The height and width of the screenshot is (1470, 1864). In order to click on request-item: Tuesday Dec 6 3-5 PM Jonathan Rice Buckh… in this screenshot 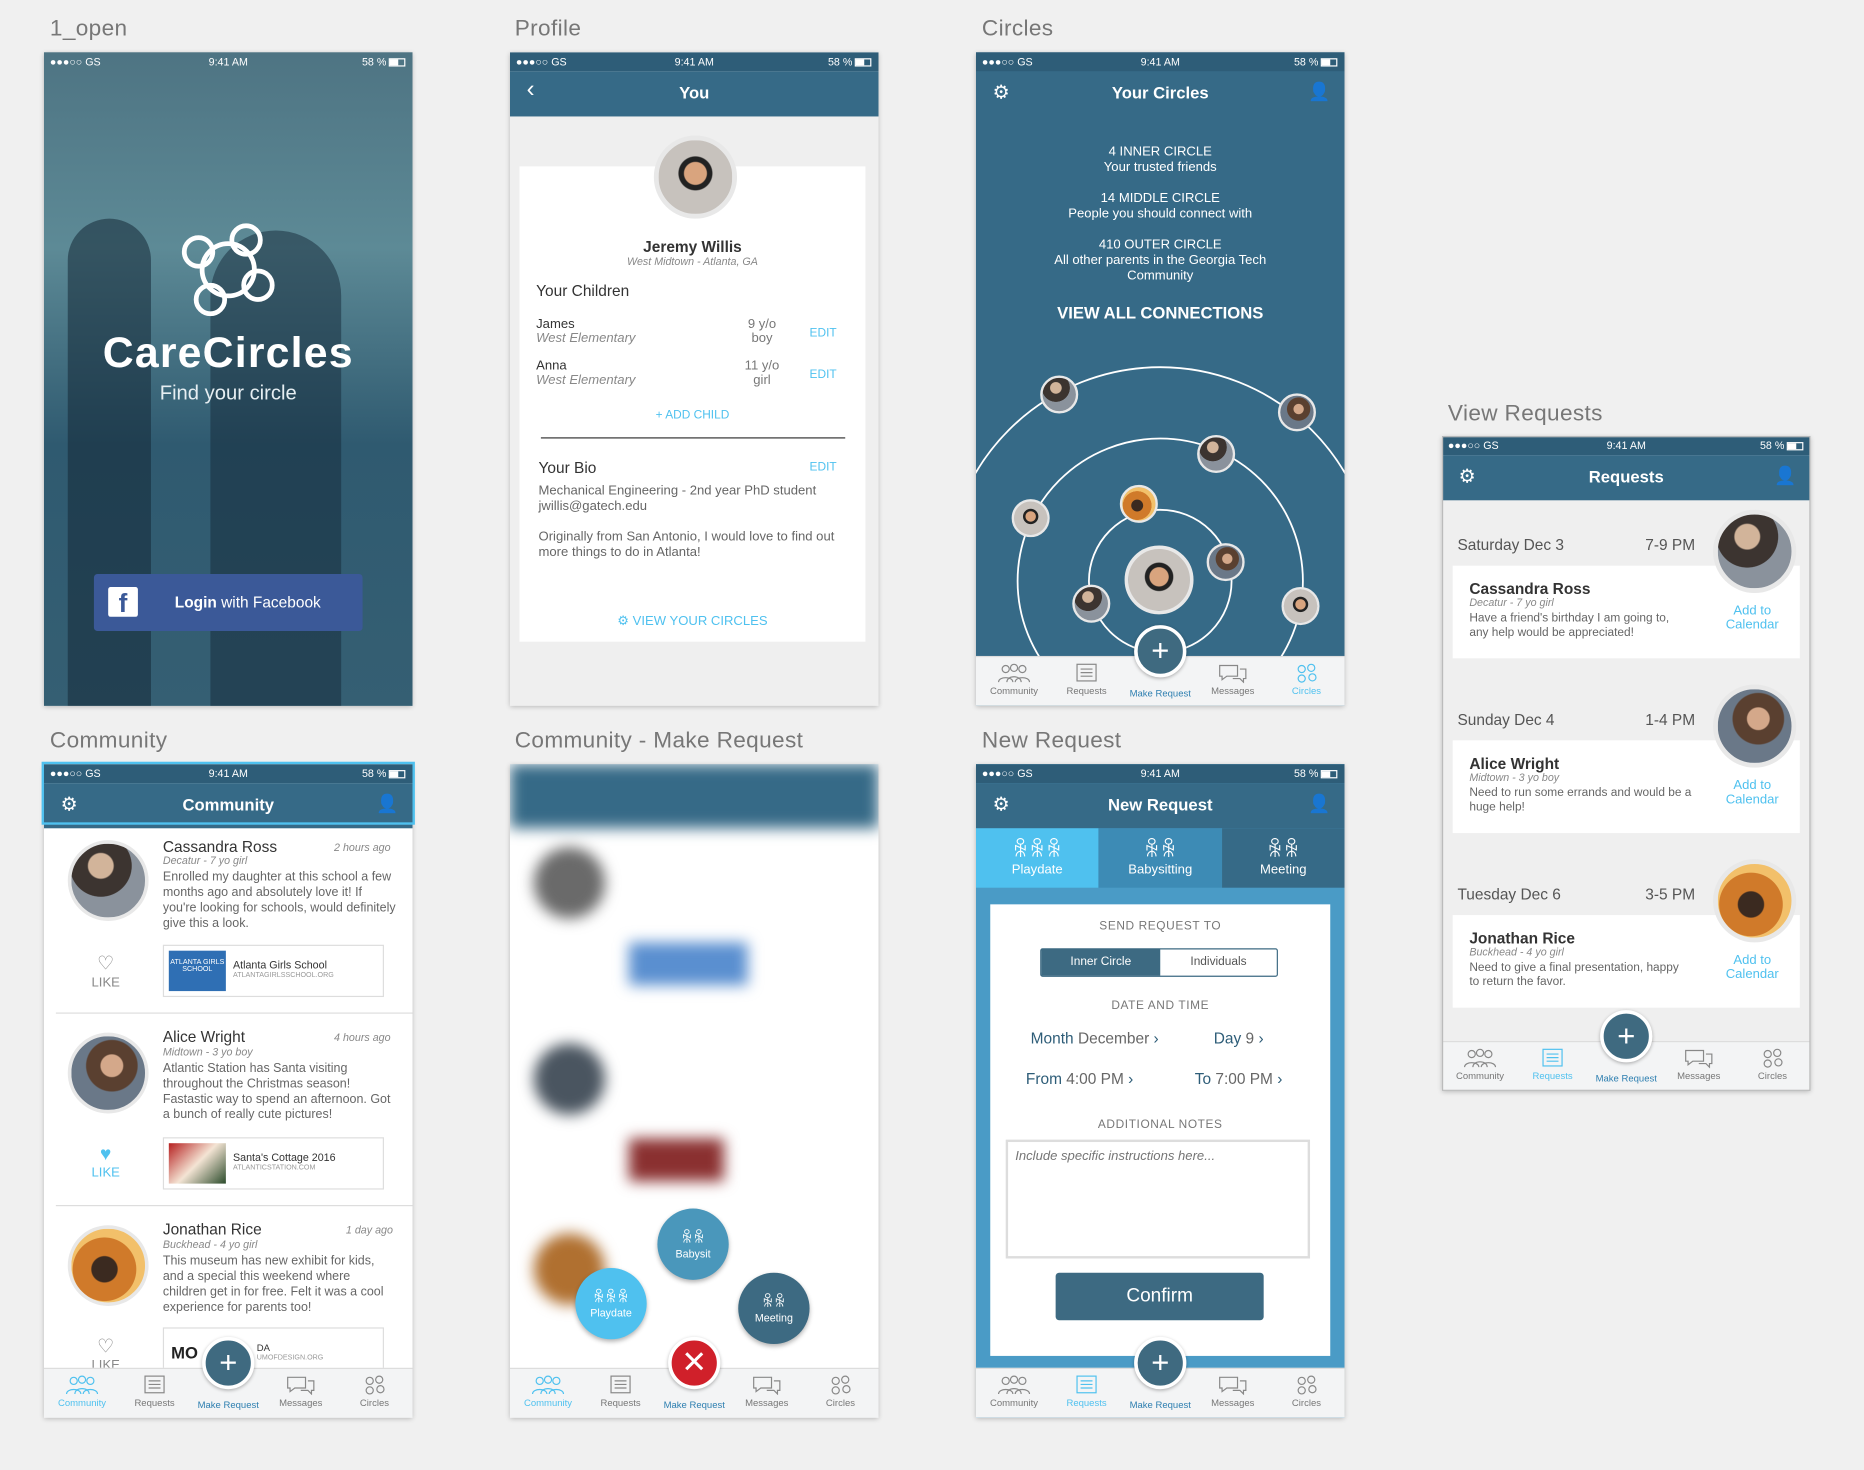, I will do `click(1626, 941)`.